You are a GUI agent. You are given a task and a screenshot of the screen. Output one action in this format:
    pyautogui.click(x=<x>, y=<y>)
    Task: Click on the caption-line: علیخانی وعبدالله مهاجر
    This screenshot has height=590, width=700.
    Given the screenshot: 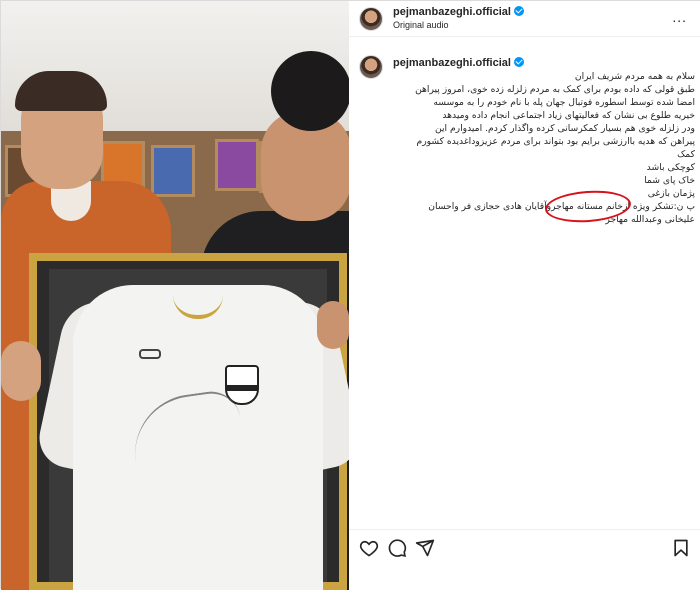 What is the action you would take?
    pyautogui.click(x=650, y=219)
    